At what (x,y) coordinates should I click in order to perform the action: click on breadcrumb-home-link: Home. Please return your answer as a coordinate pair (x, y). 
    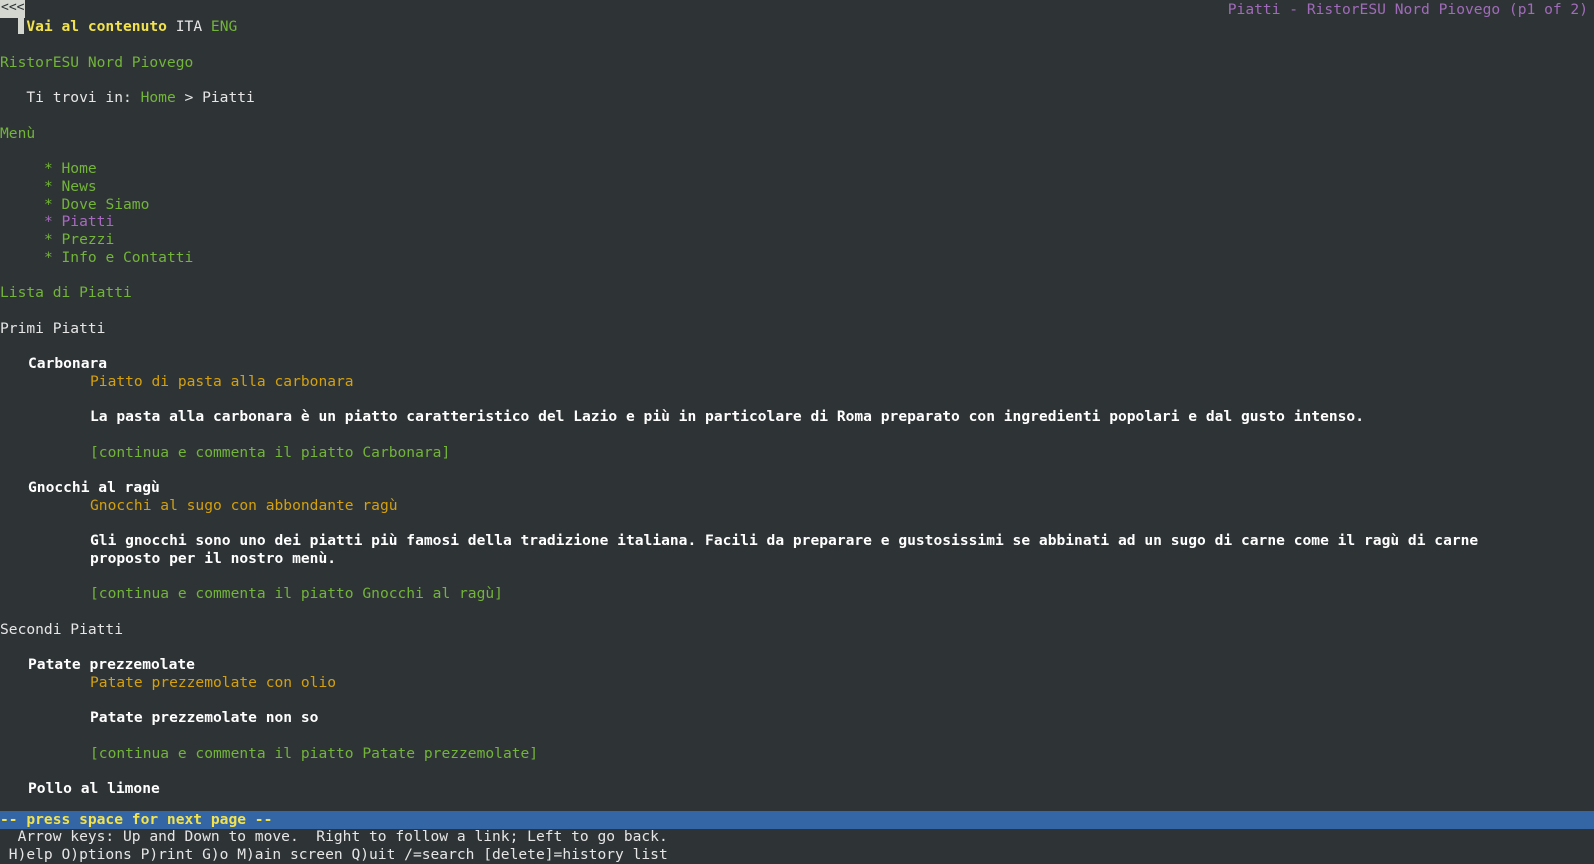
    Looking at the image, I should click on (158, 97).